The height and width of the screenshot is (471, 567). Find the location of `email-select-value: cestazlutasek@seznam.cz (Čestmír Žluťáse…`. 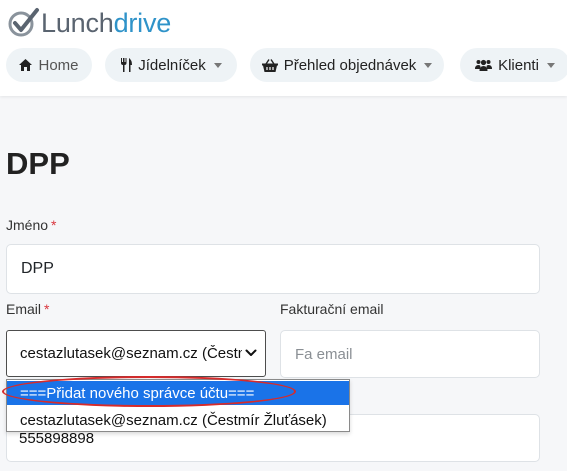

email-select-value: cestazlutasek@seznam.cz (Čestmír Žluťáse… is located at coordinates (131, 353).